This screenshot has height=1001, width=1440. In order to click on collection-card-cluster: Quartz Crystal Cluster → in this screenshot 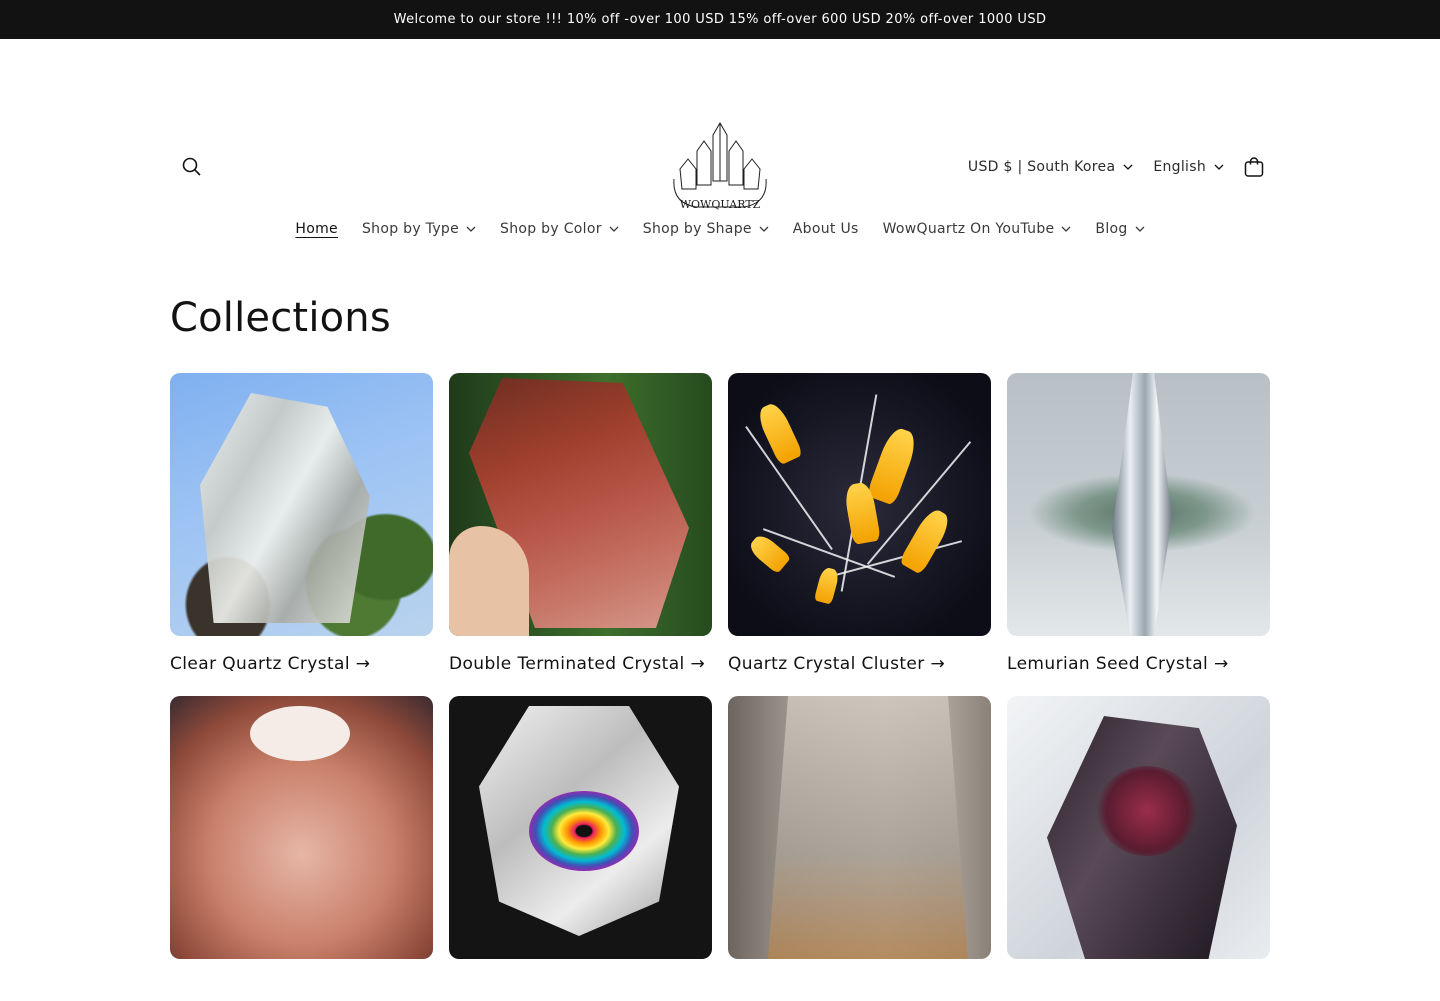, I will do `click(859, 525)`.